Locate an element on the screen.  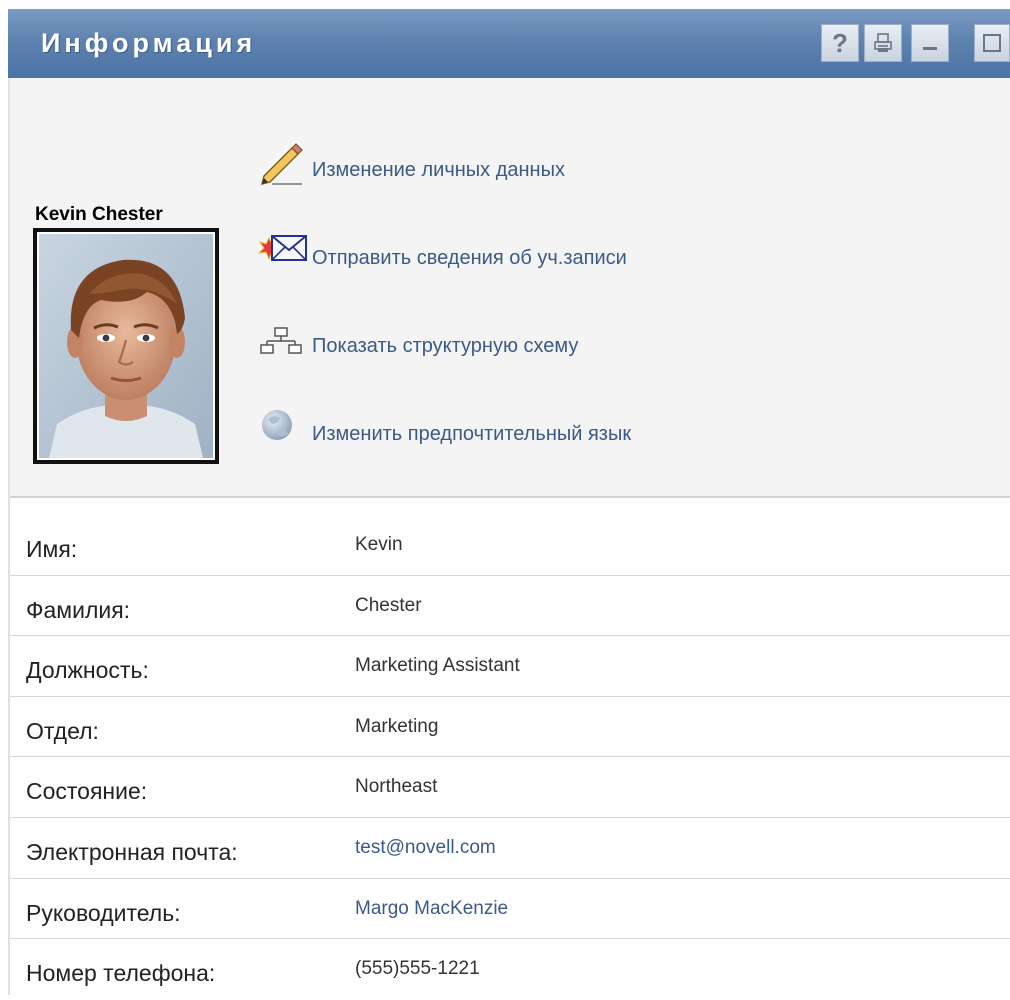
email-label: Электронная почта: is located at coordinates (132, 851).